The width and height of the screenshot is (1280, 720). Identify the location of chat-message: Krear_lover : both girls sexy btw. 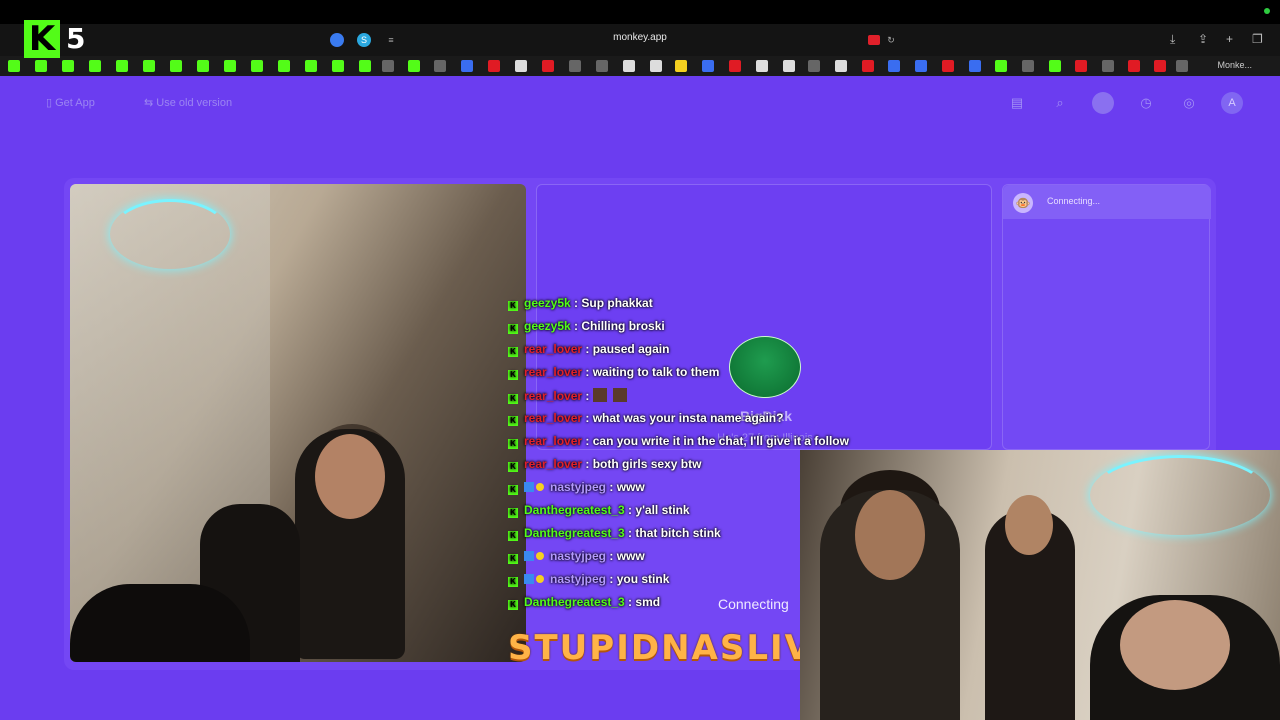
(604, 466).